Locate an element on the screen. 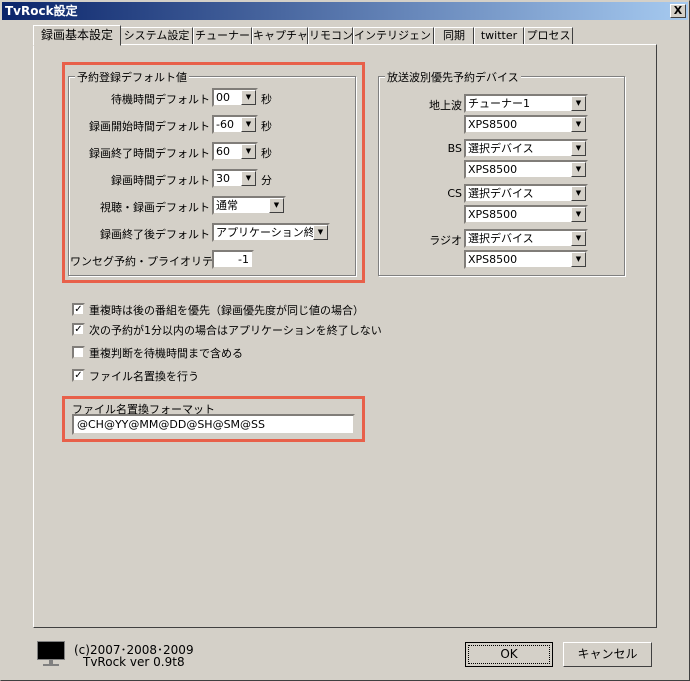 This screenshot has width=690, height=681. cs-device-select: 選択デバイス ▼ is located at coordinates (526, 193).